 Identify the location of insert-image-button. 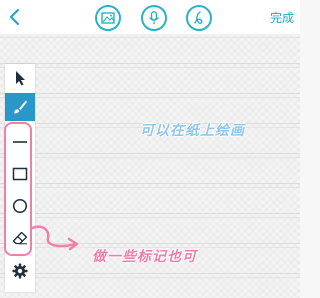
(108, 18).